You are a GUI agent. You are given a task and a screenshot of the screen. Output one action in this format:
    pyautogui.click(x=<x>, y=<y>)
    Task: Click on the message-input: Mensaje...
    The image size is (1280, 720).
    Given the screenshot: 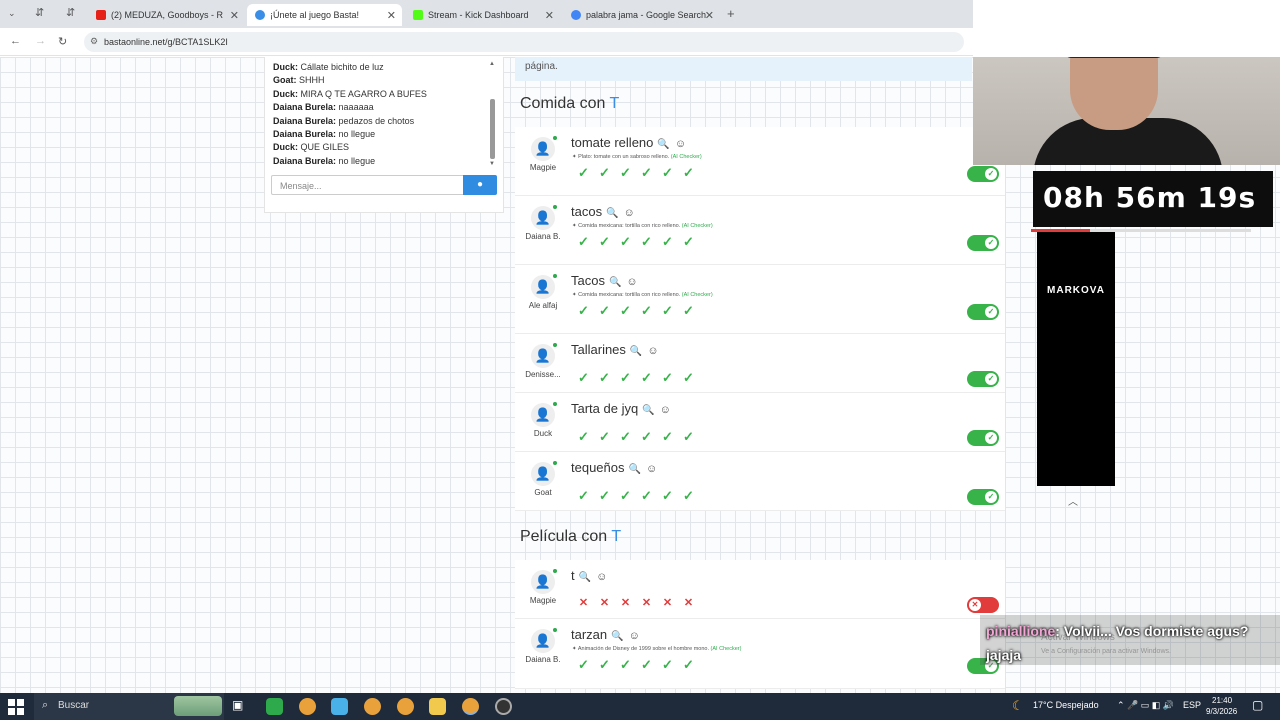 What is the action you would take?
    pyautogui.click(x=367, y=185)
    